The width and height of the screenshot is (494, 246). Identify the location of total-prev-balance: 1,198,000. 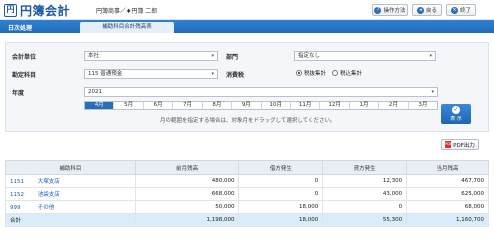
(187, 220).